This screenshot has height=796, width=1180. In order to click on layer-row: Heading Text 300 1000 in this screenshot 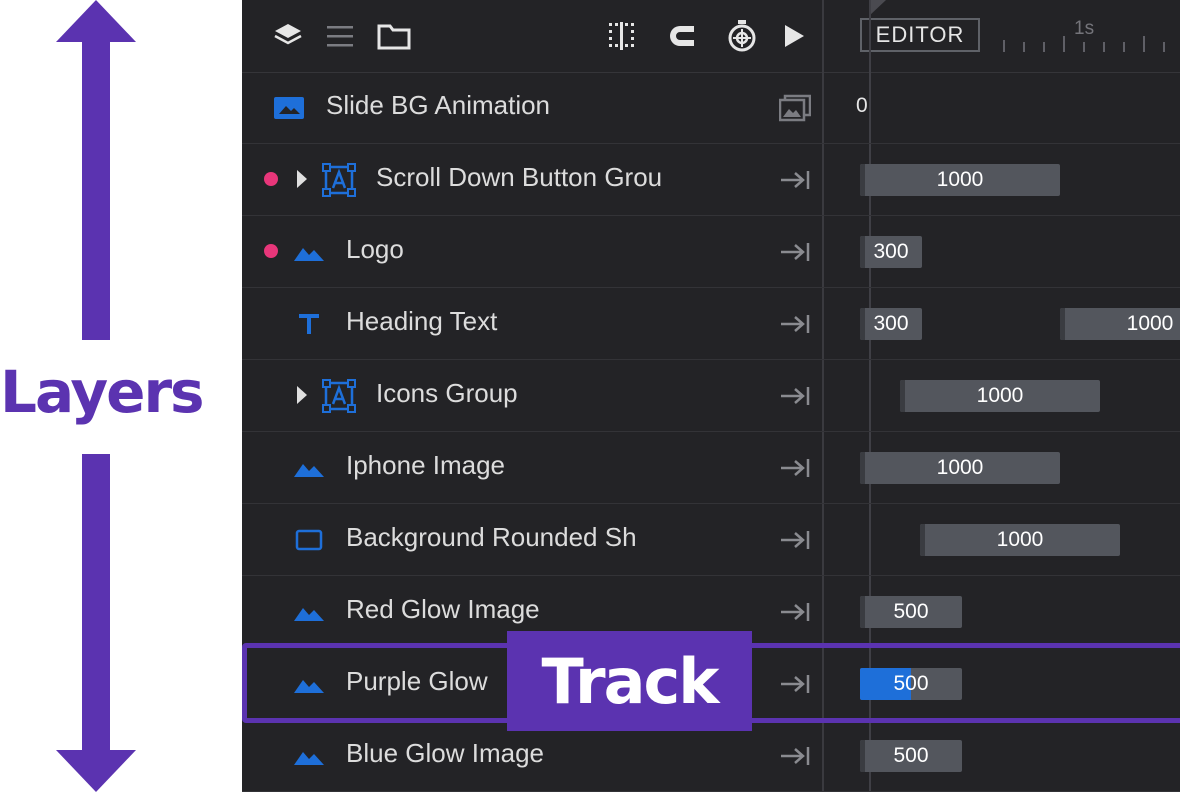, I will do `click(711, 324)`.